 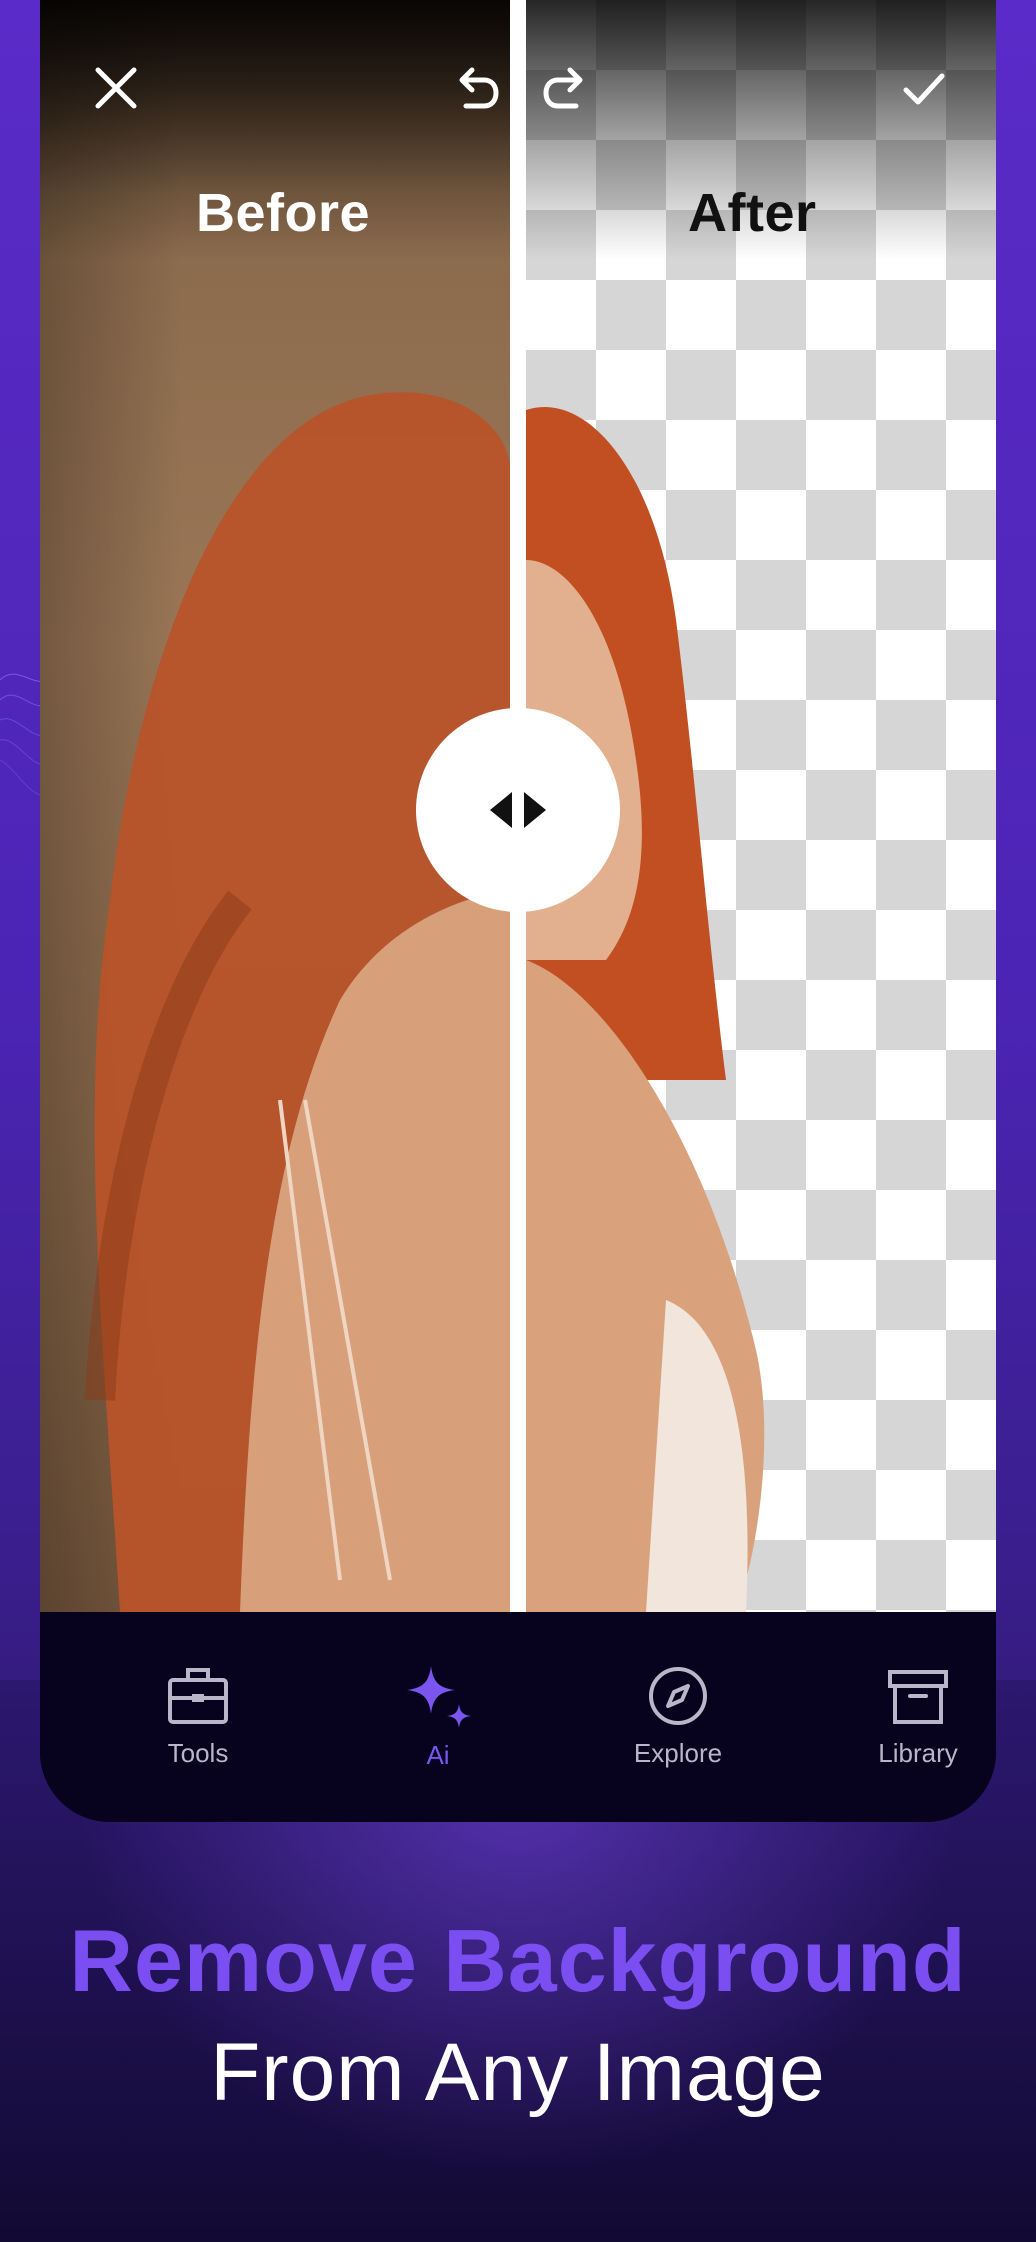 I want to click on tab-label: Ai, so click(x=438, y=1755).